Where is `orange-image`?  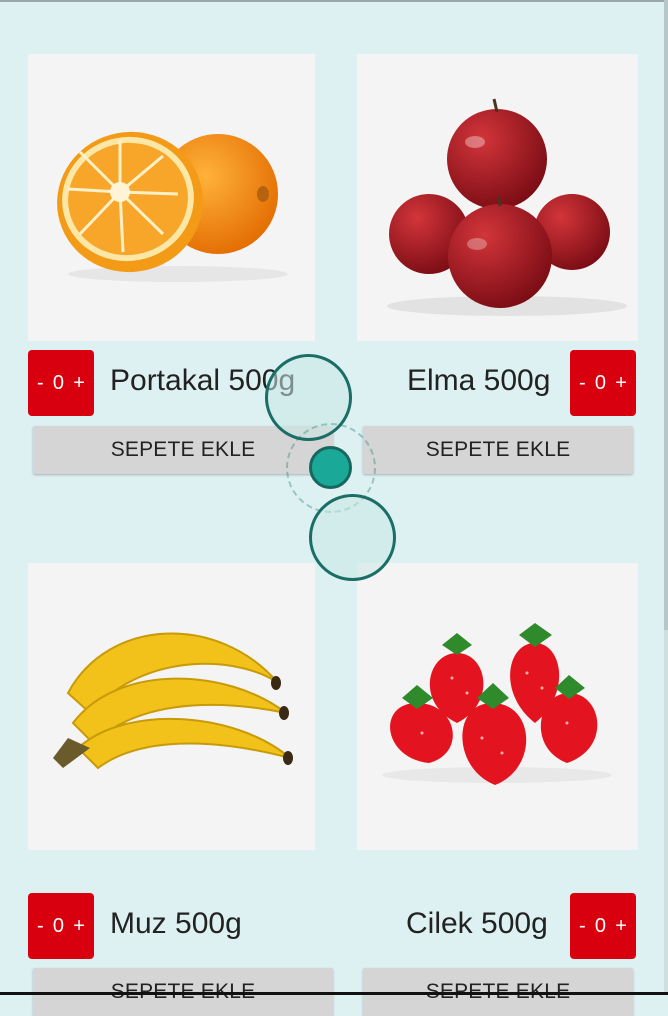 orange-image is located at coordinates (171, 197).